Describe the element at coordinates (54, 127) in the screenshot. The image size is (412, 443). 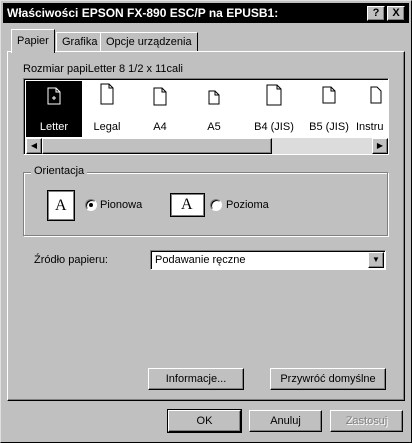
I see `paper-item-label: Letter` at that location.